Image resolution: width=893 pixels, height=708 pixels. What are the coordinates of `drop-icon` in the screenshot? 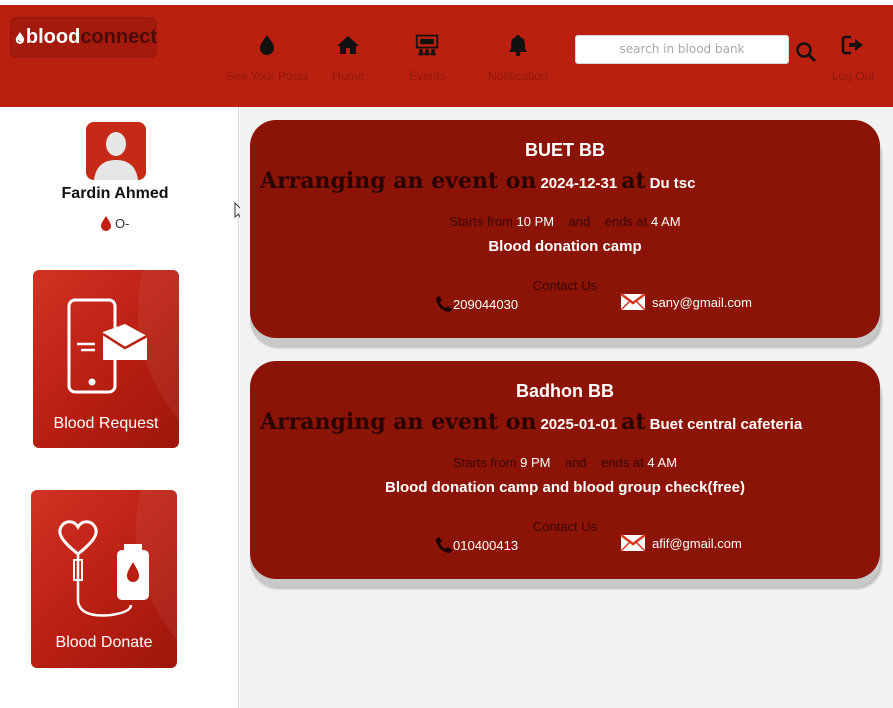 It's located at (267, 45).